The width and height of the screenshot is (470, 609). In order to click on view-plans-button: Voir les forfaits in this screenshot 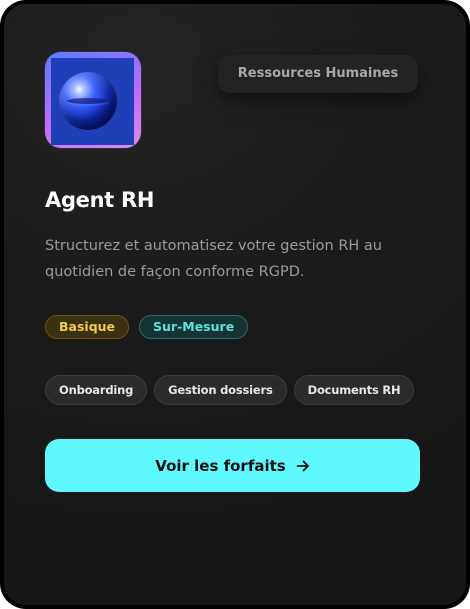, I will do `click(232, 465)`.